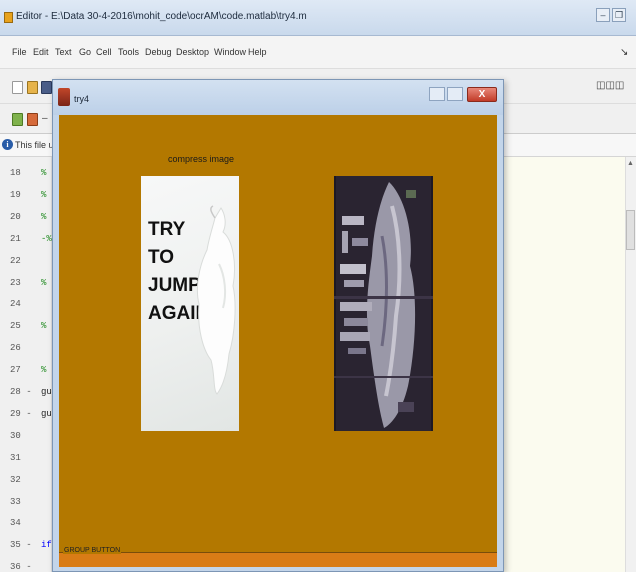  What do you see at coordinates (15, 260) in the screenshot?
I see `line-number: 22` at bounding box center [15, 260].